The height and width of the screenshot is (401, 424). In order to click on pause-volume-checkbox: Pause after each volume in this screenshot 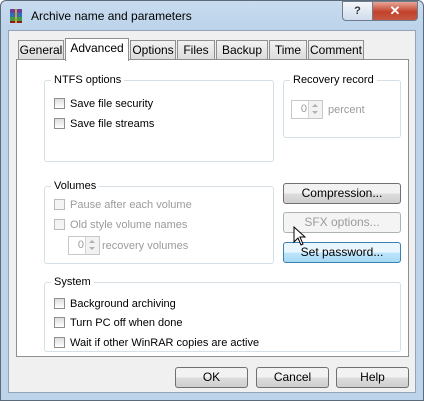, I will do `click(123, 205)`.